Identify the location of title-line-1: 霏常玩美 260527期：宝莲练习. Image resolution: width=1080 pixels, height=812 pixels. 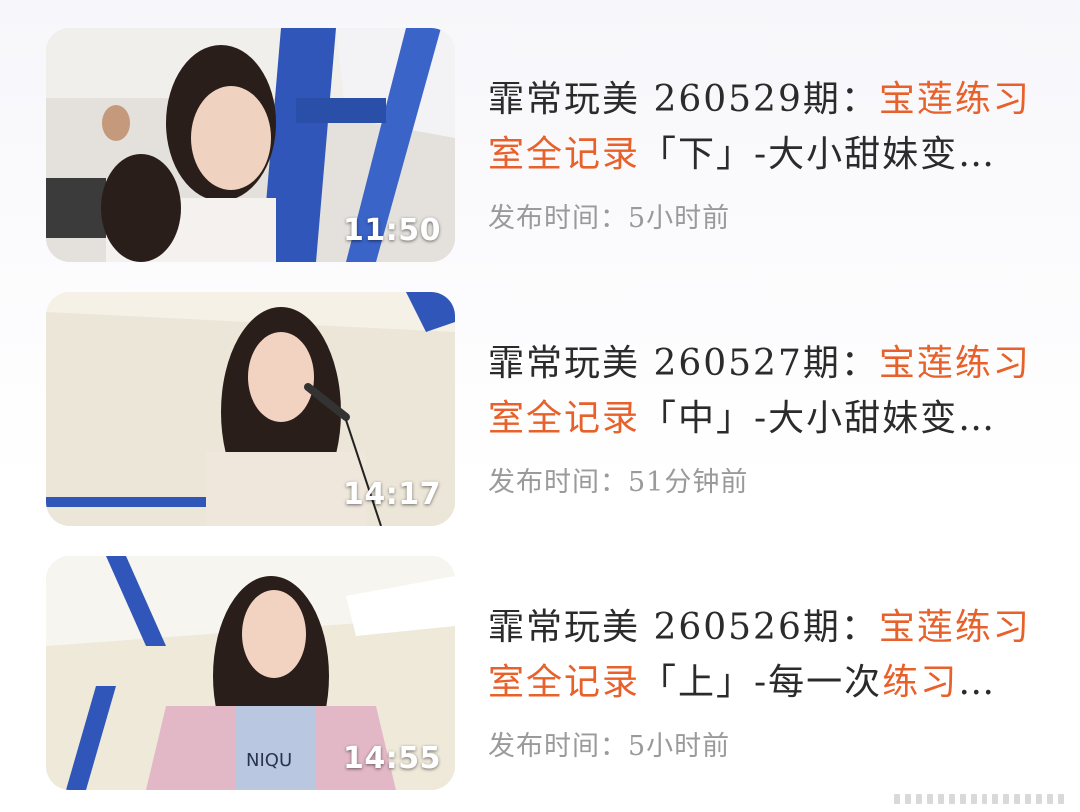
(768, 363).